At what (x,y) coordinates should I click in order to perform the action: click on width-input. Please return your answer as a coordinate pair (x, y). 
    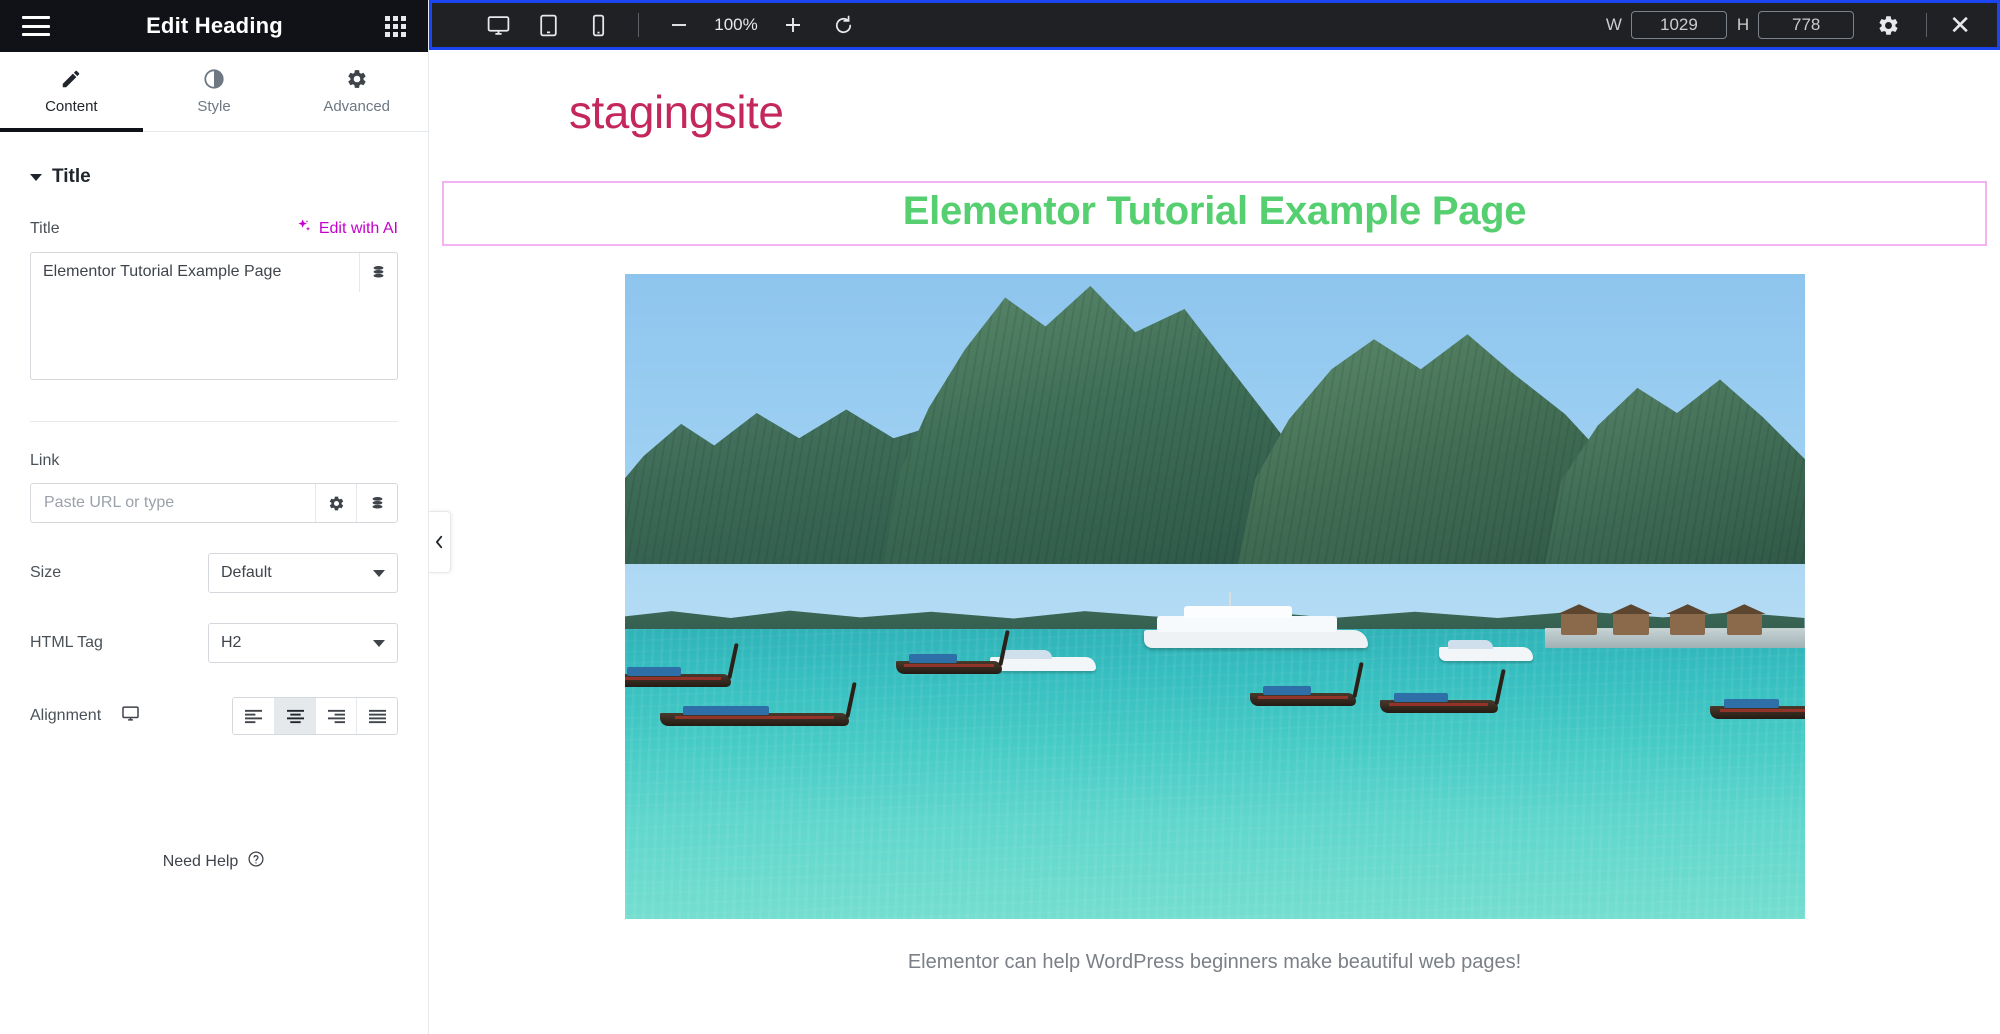
    Looking at the image, I should click on (1678, 25).